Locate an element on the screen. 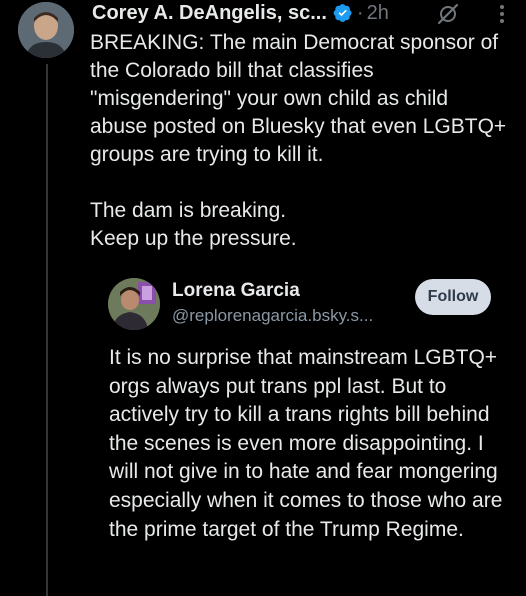 The width and height of the screenshot is (526, 596). post-time: 2h is located at coordinates (378, 13).